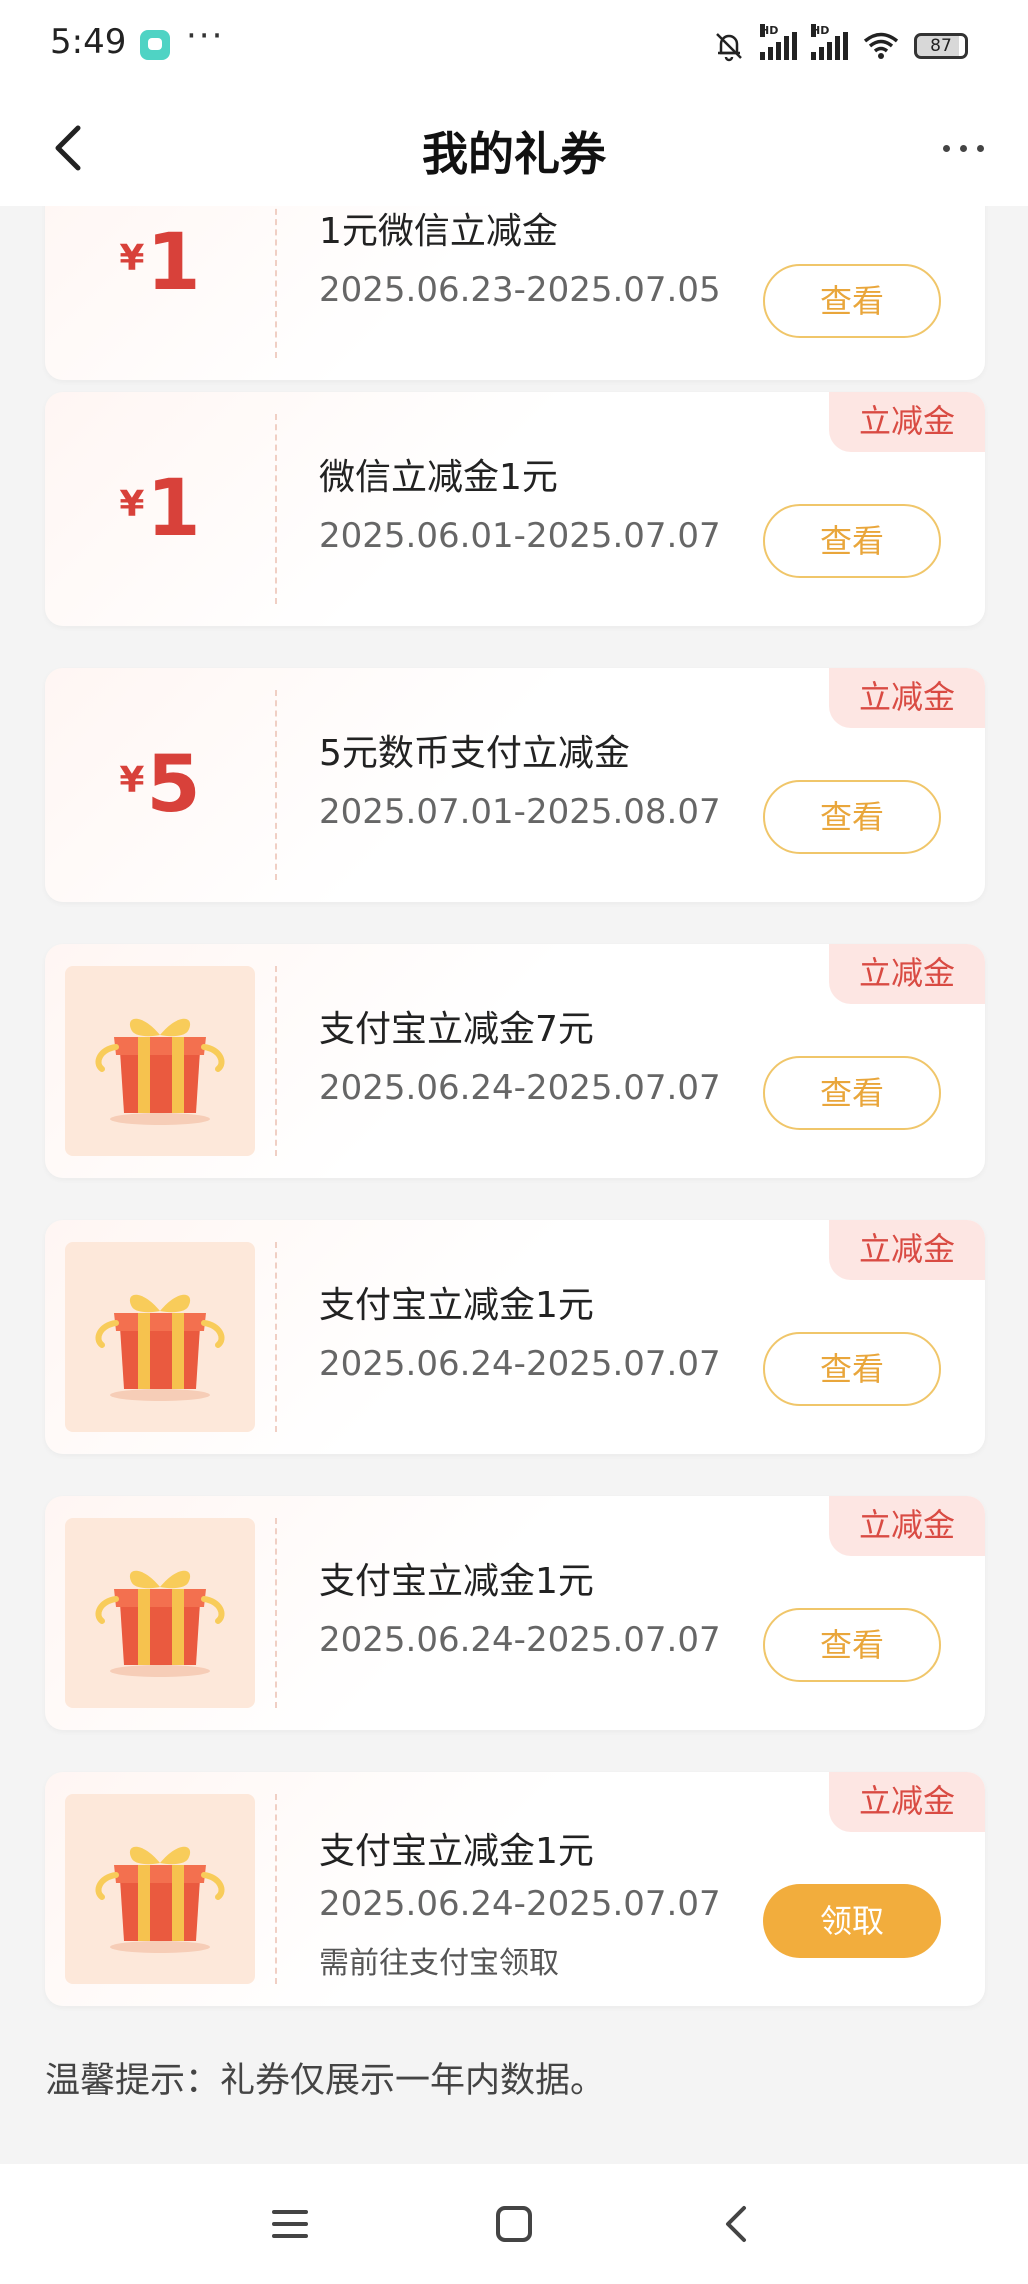  I want to click on signal-icon-2: HD, so click(829, 42).